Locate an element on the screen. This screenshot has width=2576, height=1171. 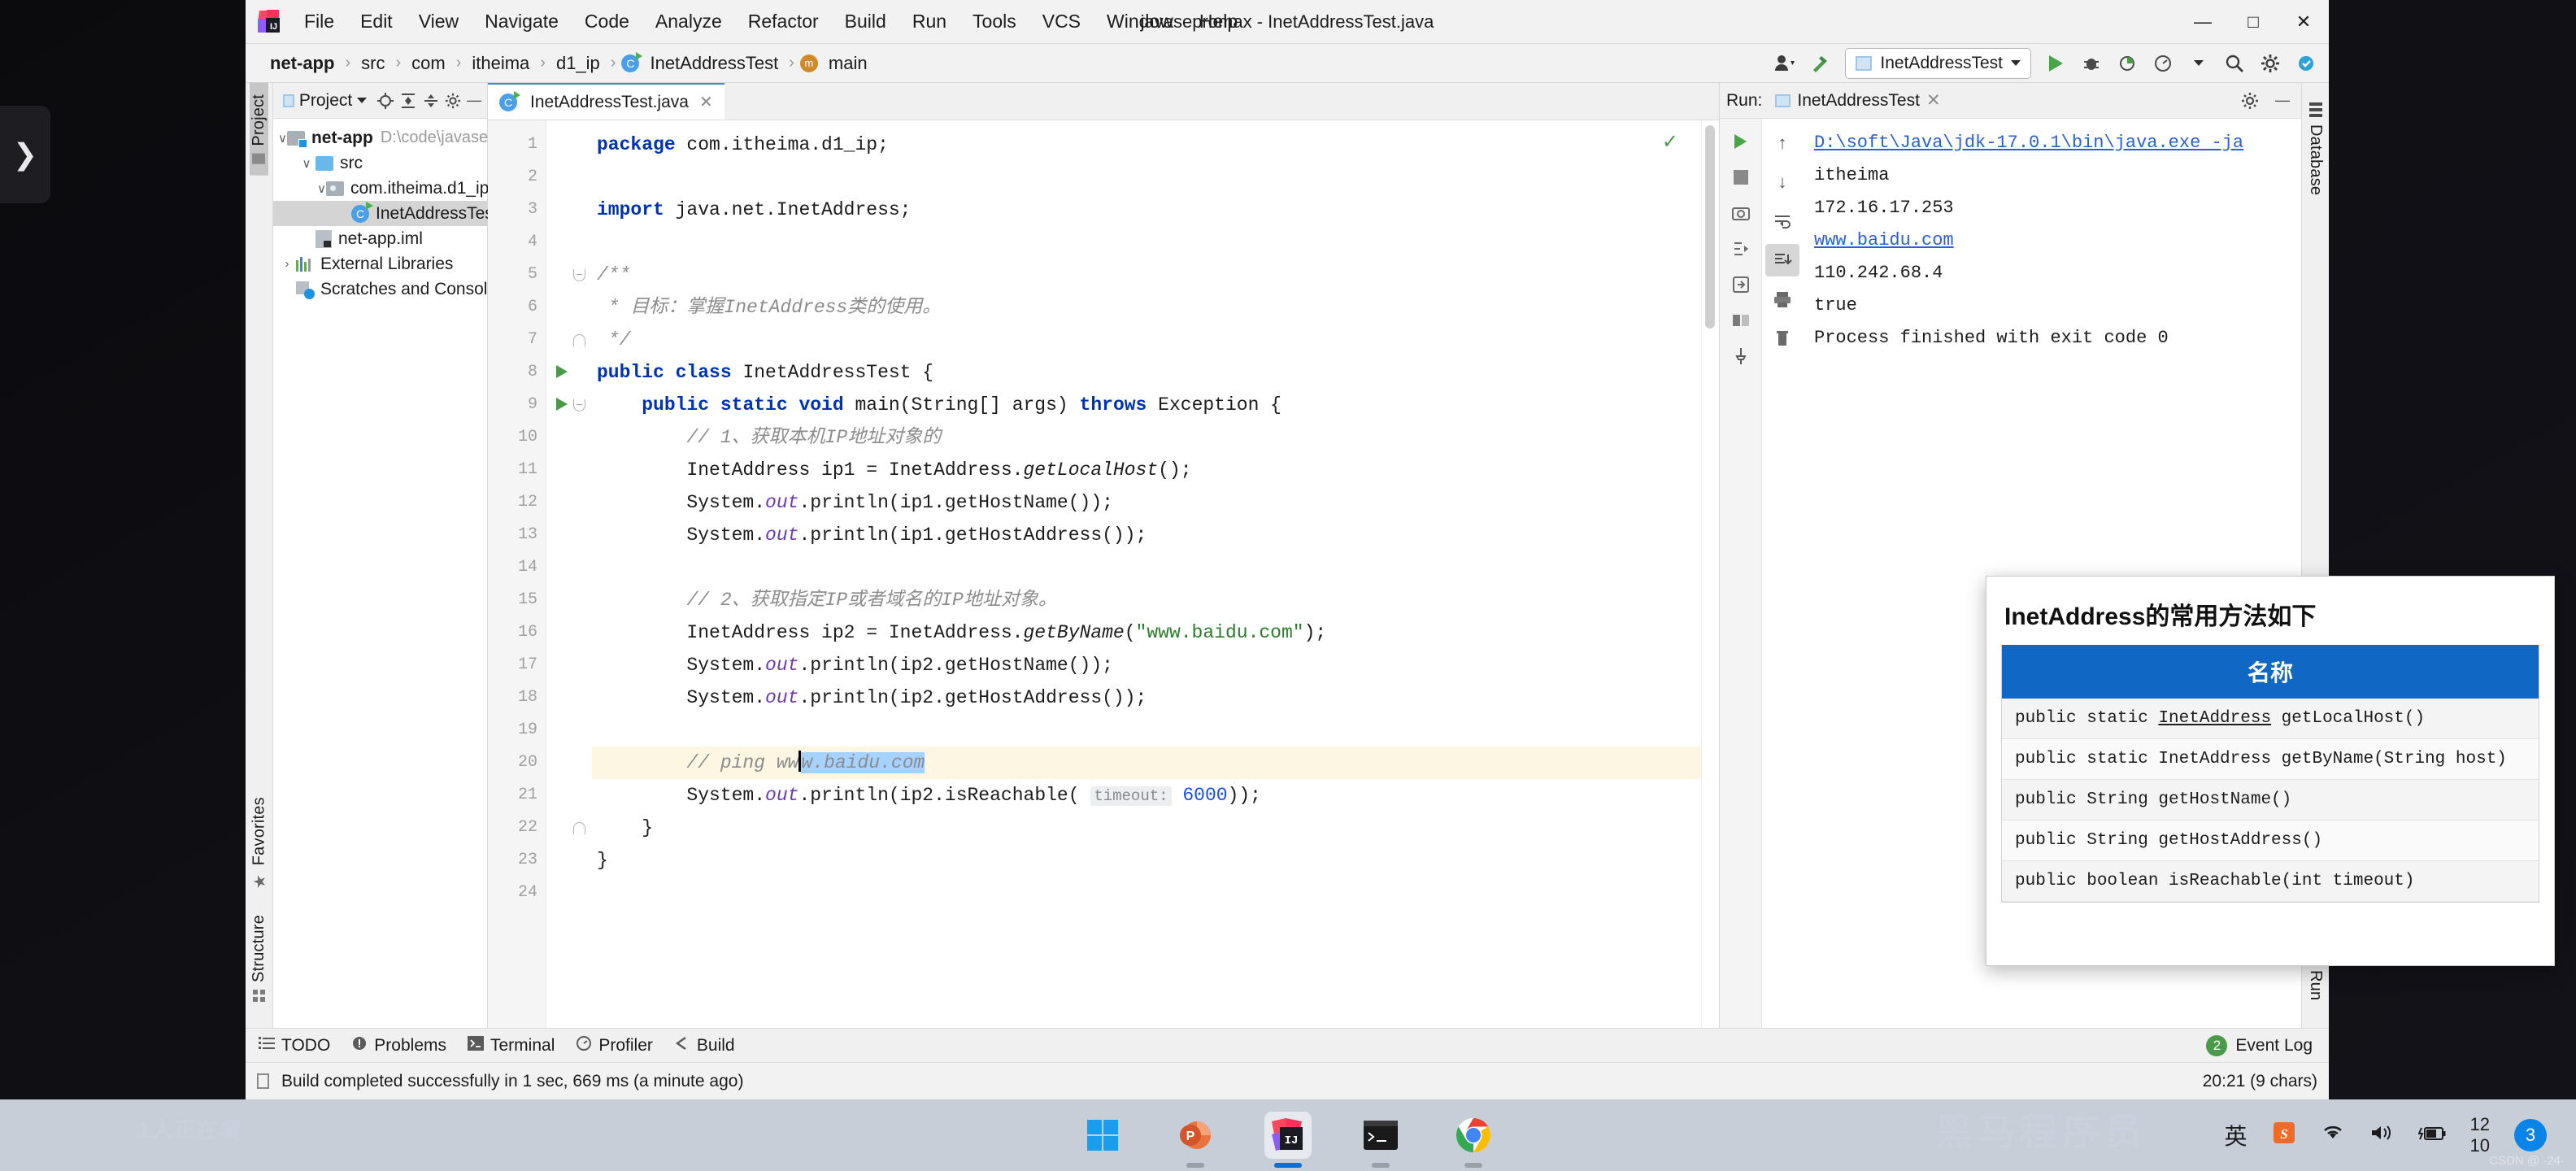
sidebar-item-project: Project is located at coordinates (259, 129).